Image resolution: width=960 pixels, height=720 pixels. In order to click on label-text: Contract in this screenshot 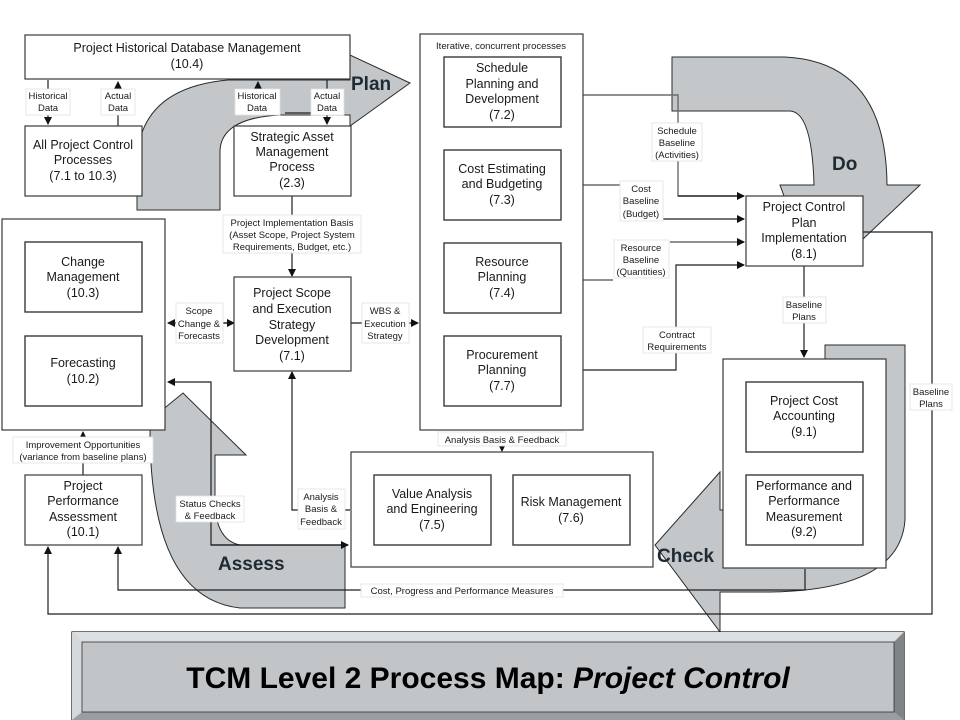, I will do `click(677, 335)`.